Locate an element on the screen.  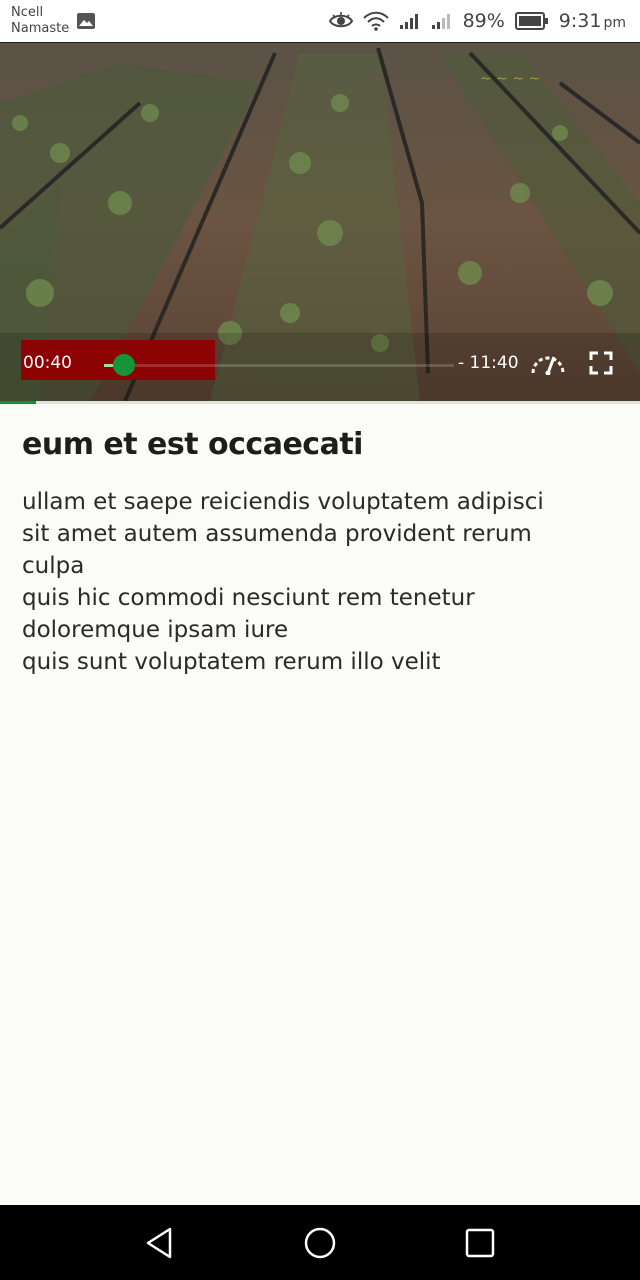
status-icons: 89% 9:31 pm is located at coordinates (477, 21).